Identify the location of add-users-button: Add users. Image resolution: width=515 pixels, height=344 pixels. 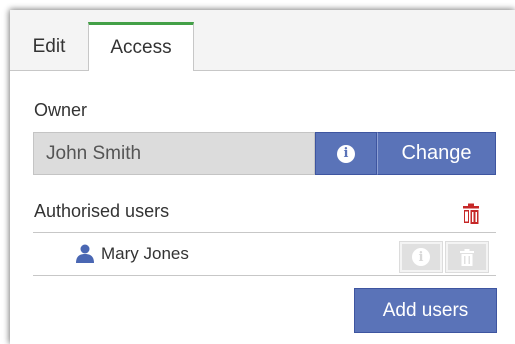
(425, 310).